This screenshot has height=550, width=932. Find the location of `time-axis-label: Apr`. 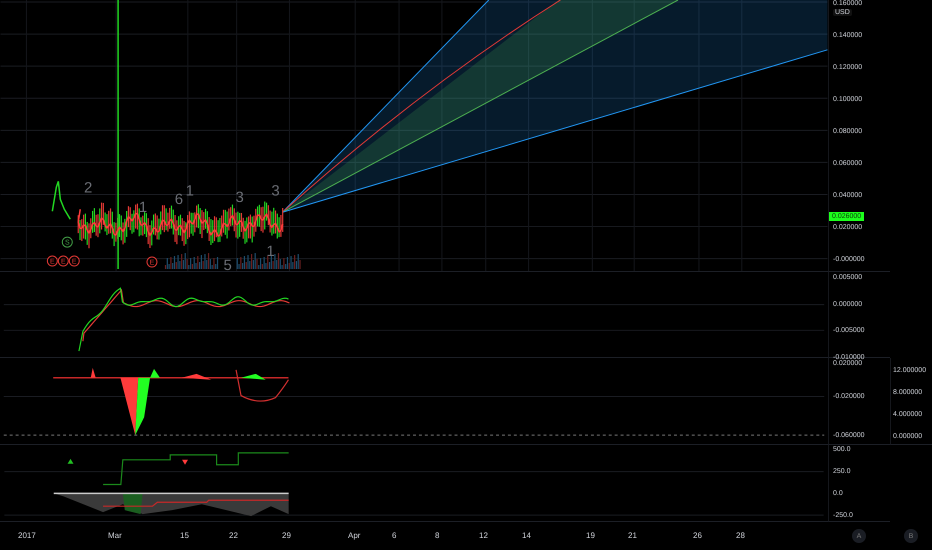

time-axis-label: Apr is located at coordinates (354, 535).